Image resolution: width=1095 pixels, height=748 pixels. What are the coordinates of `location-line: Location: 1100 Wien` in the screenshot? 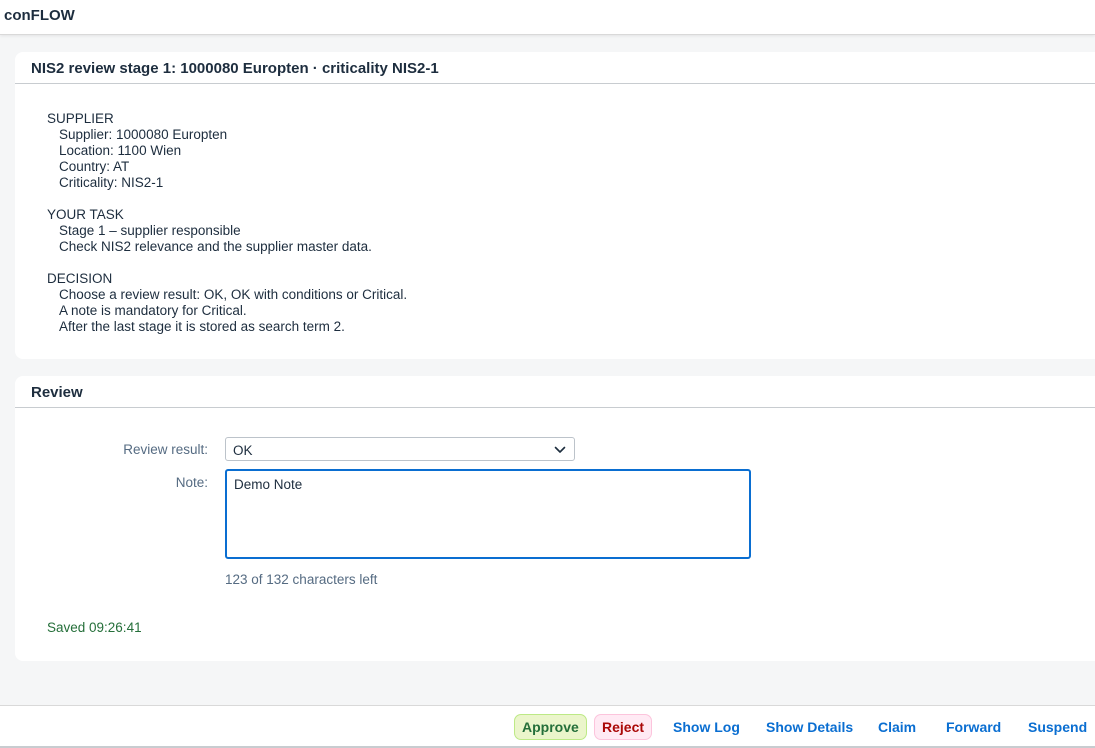 It's located at (120, 150).